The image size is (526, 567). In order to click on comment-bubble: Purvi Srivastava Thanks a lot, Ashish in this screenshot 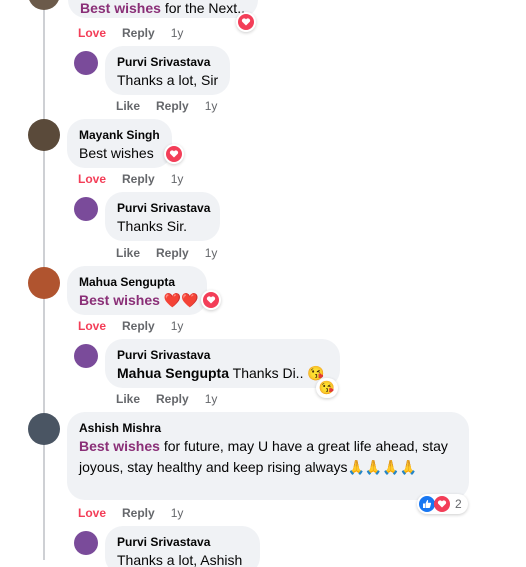, I will do `click(182, 546)`.